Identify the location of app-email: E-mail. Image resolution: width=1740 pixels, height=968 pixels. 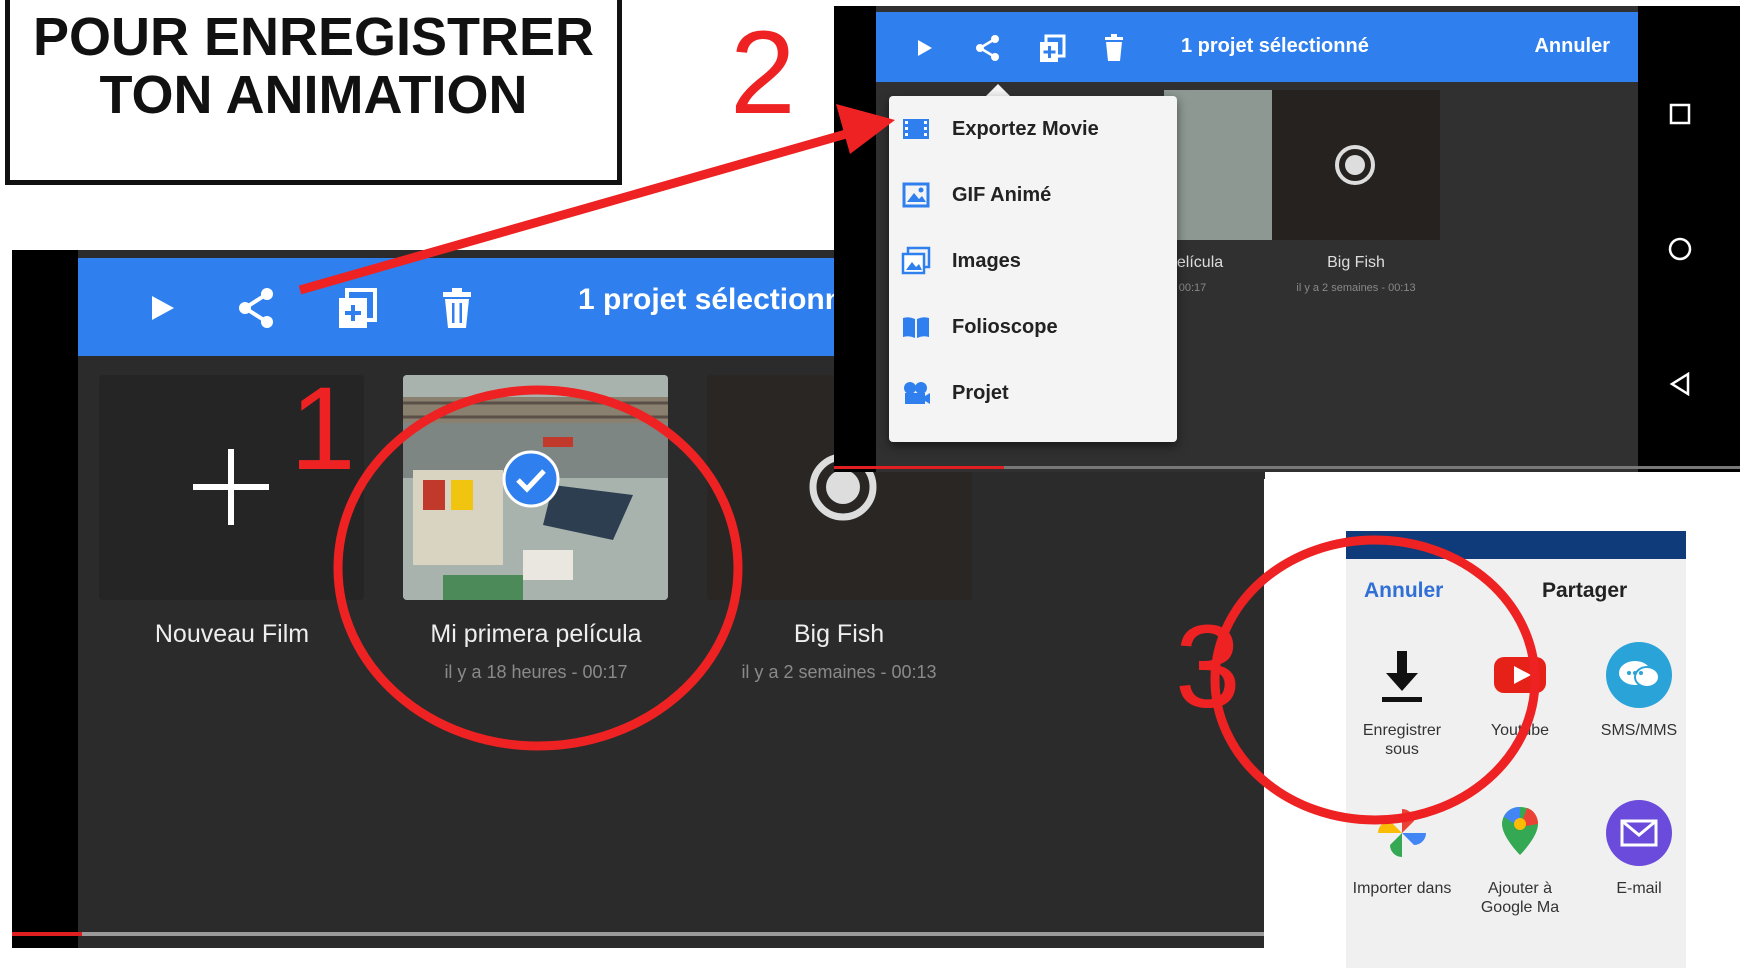
(1639, 847).